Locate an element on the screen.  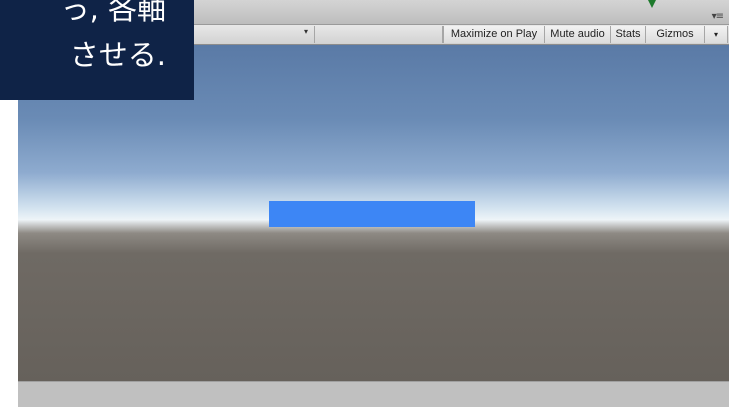
gizmos-button: Gizmos is located at coordinates (674, 34).